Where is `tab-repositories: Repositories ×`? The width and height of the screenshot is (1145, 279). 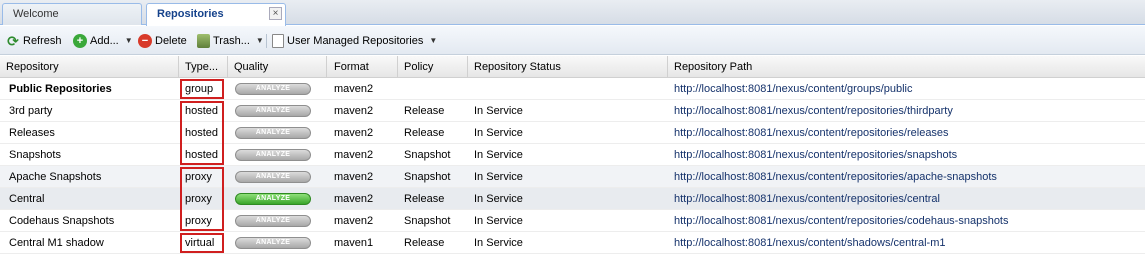 tab-repositories: Repositories × is located at coordinates (216, 14).